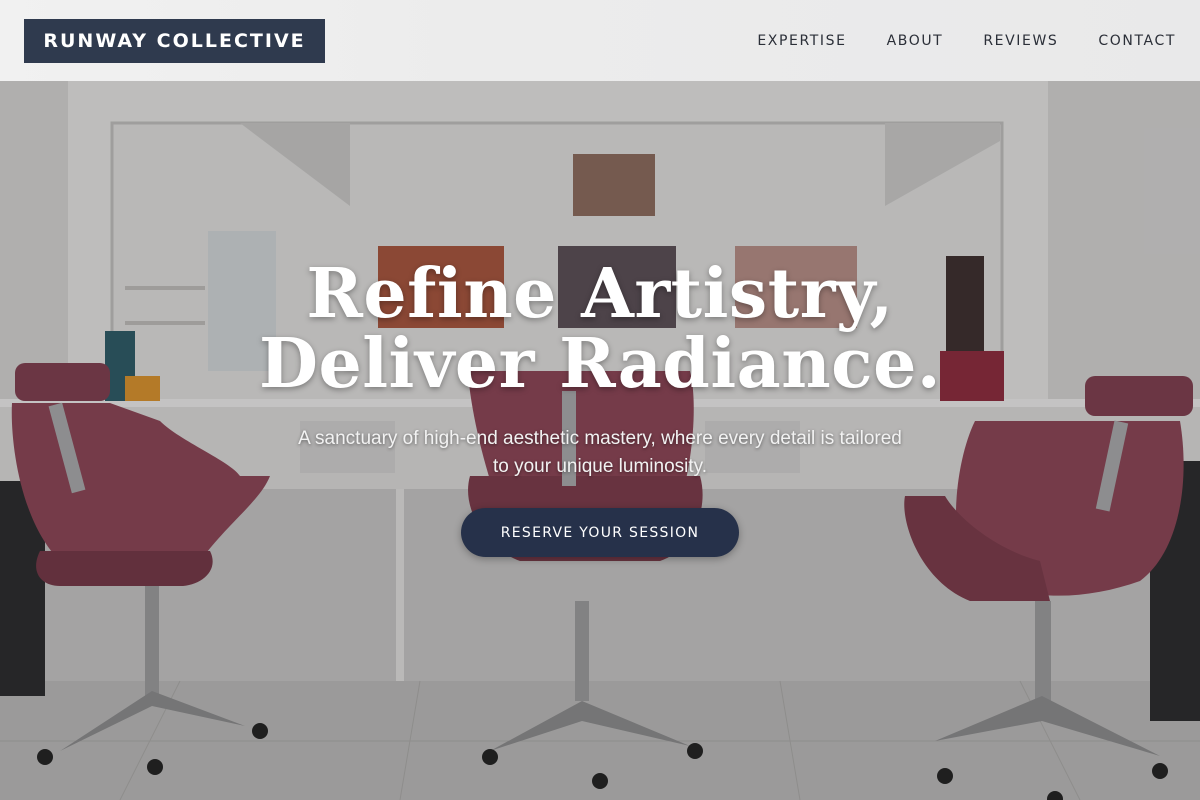  I want to click on nav-link-contact: CONTACT, so click(1137, 41).